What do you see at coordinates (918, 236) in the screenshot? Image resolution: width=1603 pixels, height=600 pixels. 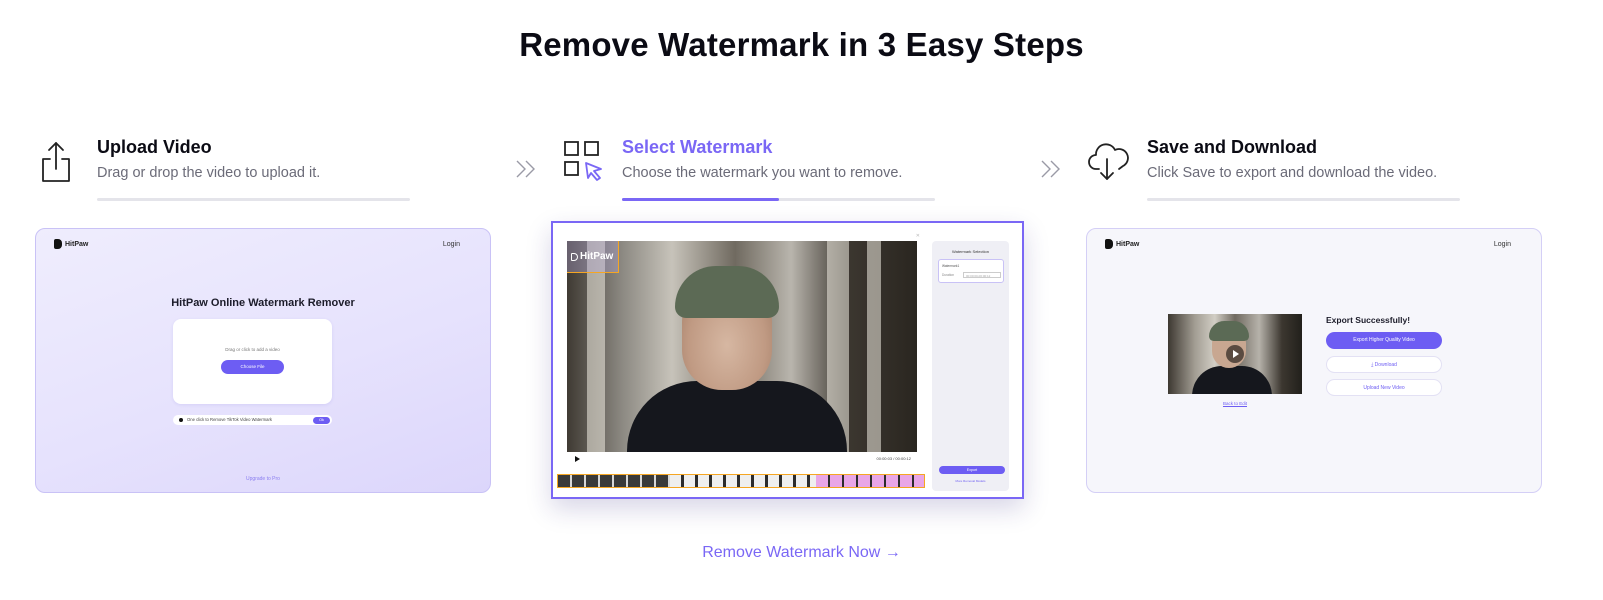 I see `close-icon: ✕` at bounding box center [918, 236].